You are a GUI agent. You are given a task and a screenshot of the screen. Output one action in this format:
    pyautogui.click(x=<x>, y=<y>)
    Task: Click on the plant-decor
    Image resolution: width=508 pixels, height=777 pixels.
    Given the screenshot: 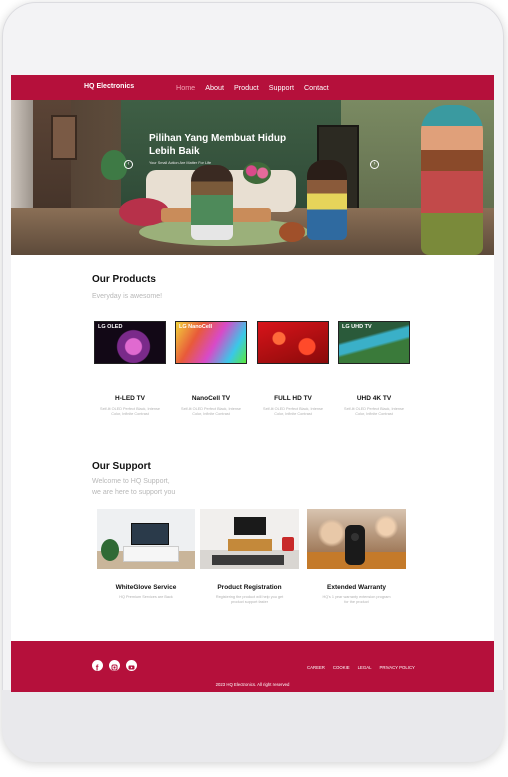 What is the action you would take?
    pyautogui.click(x=110, y=550)
    